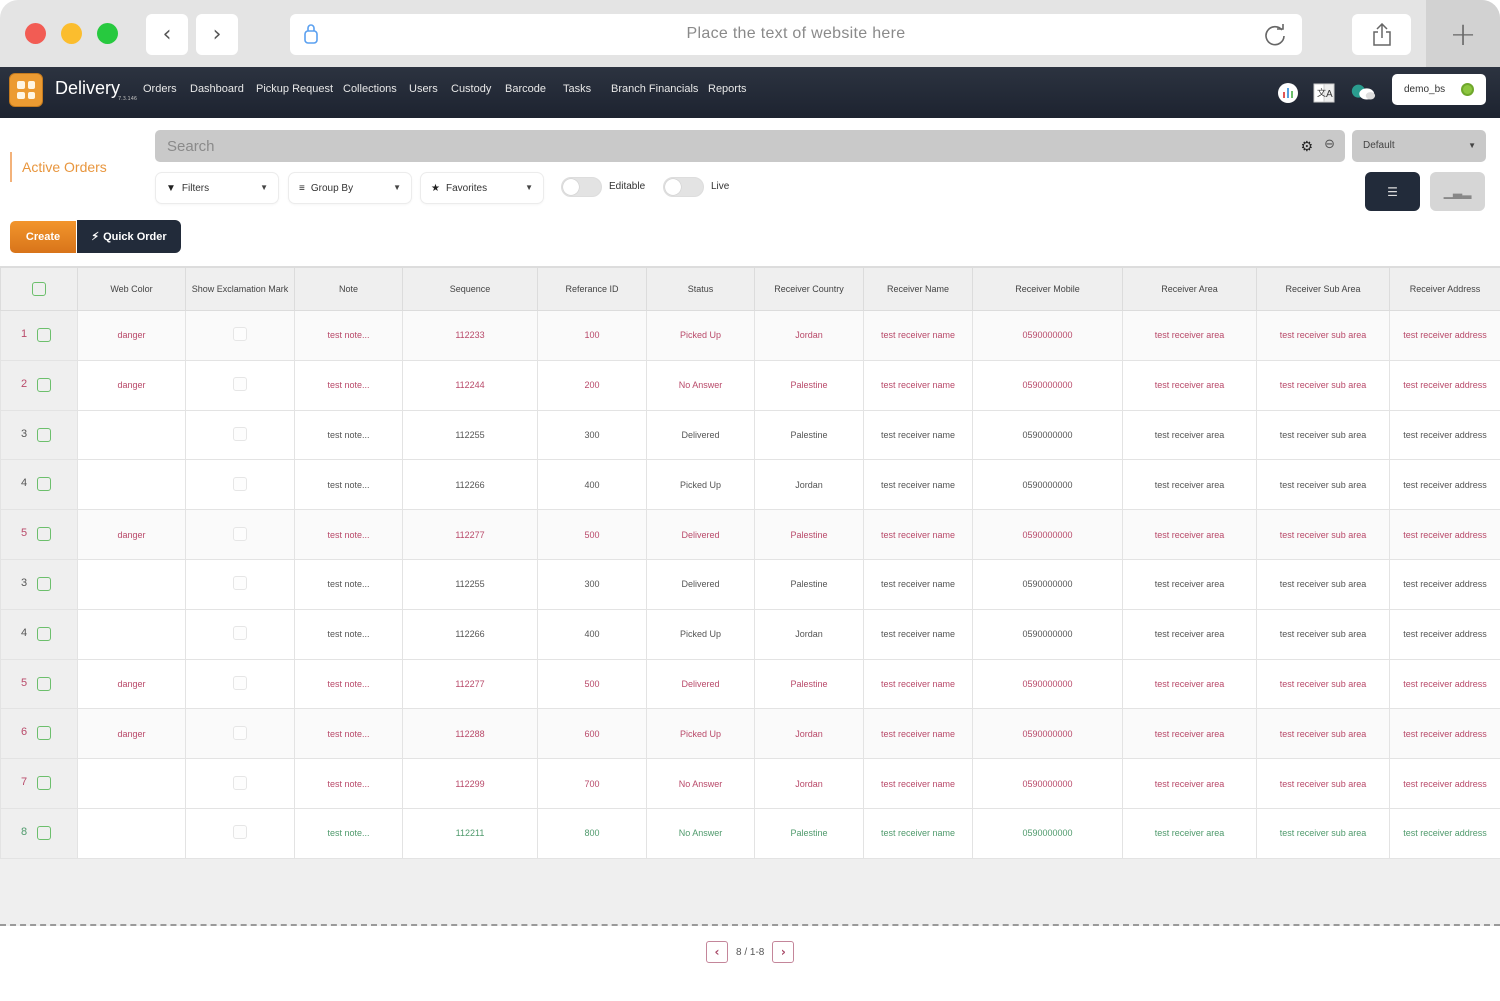  Describe the element at coordinates (592, 734) in the screenshot. I see `table-cell: 600` at that location.